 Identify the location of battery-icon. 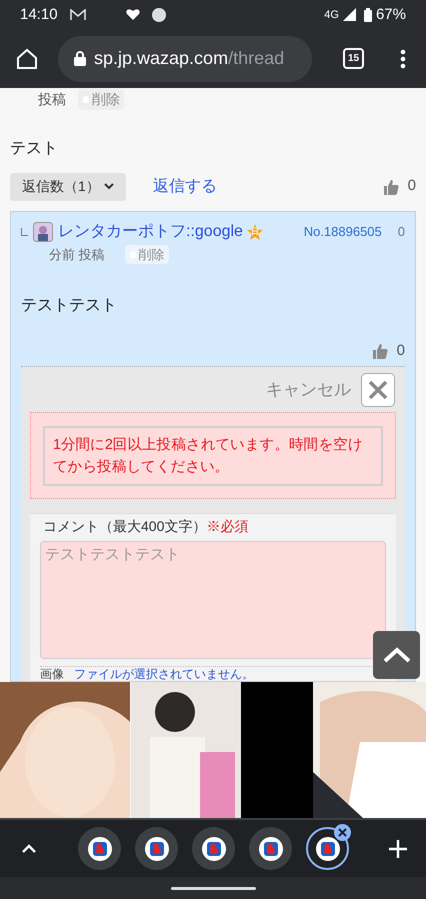
(368, 15).